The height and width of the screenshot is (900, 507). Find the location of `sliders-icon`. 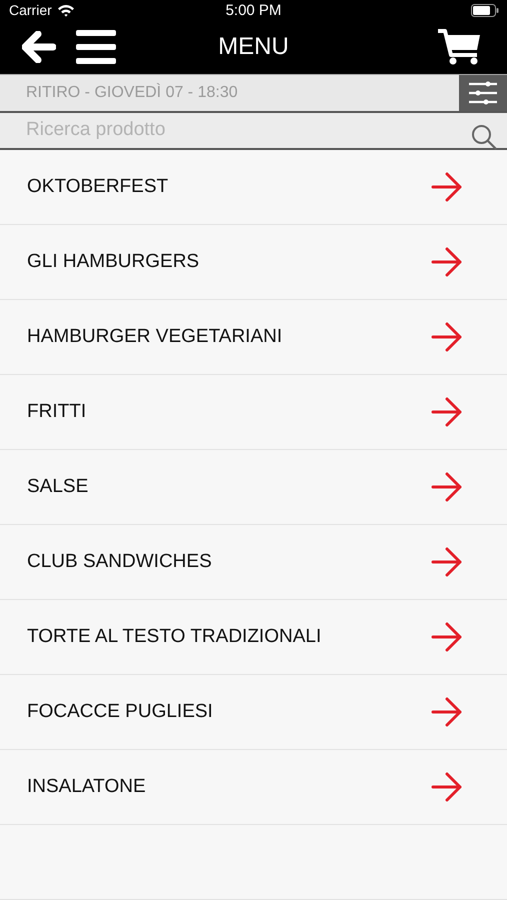

sliders-icon is located at coordinates (483, 92).